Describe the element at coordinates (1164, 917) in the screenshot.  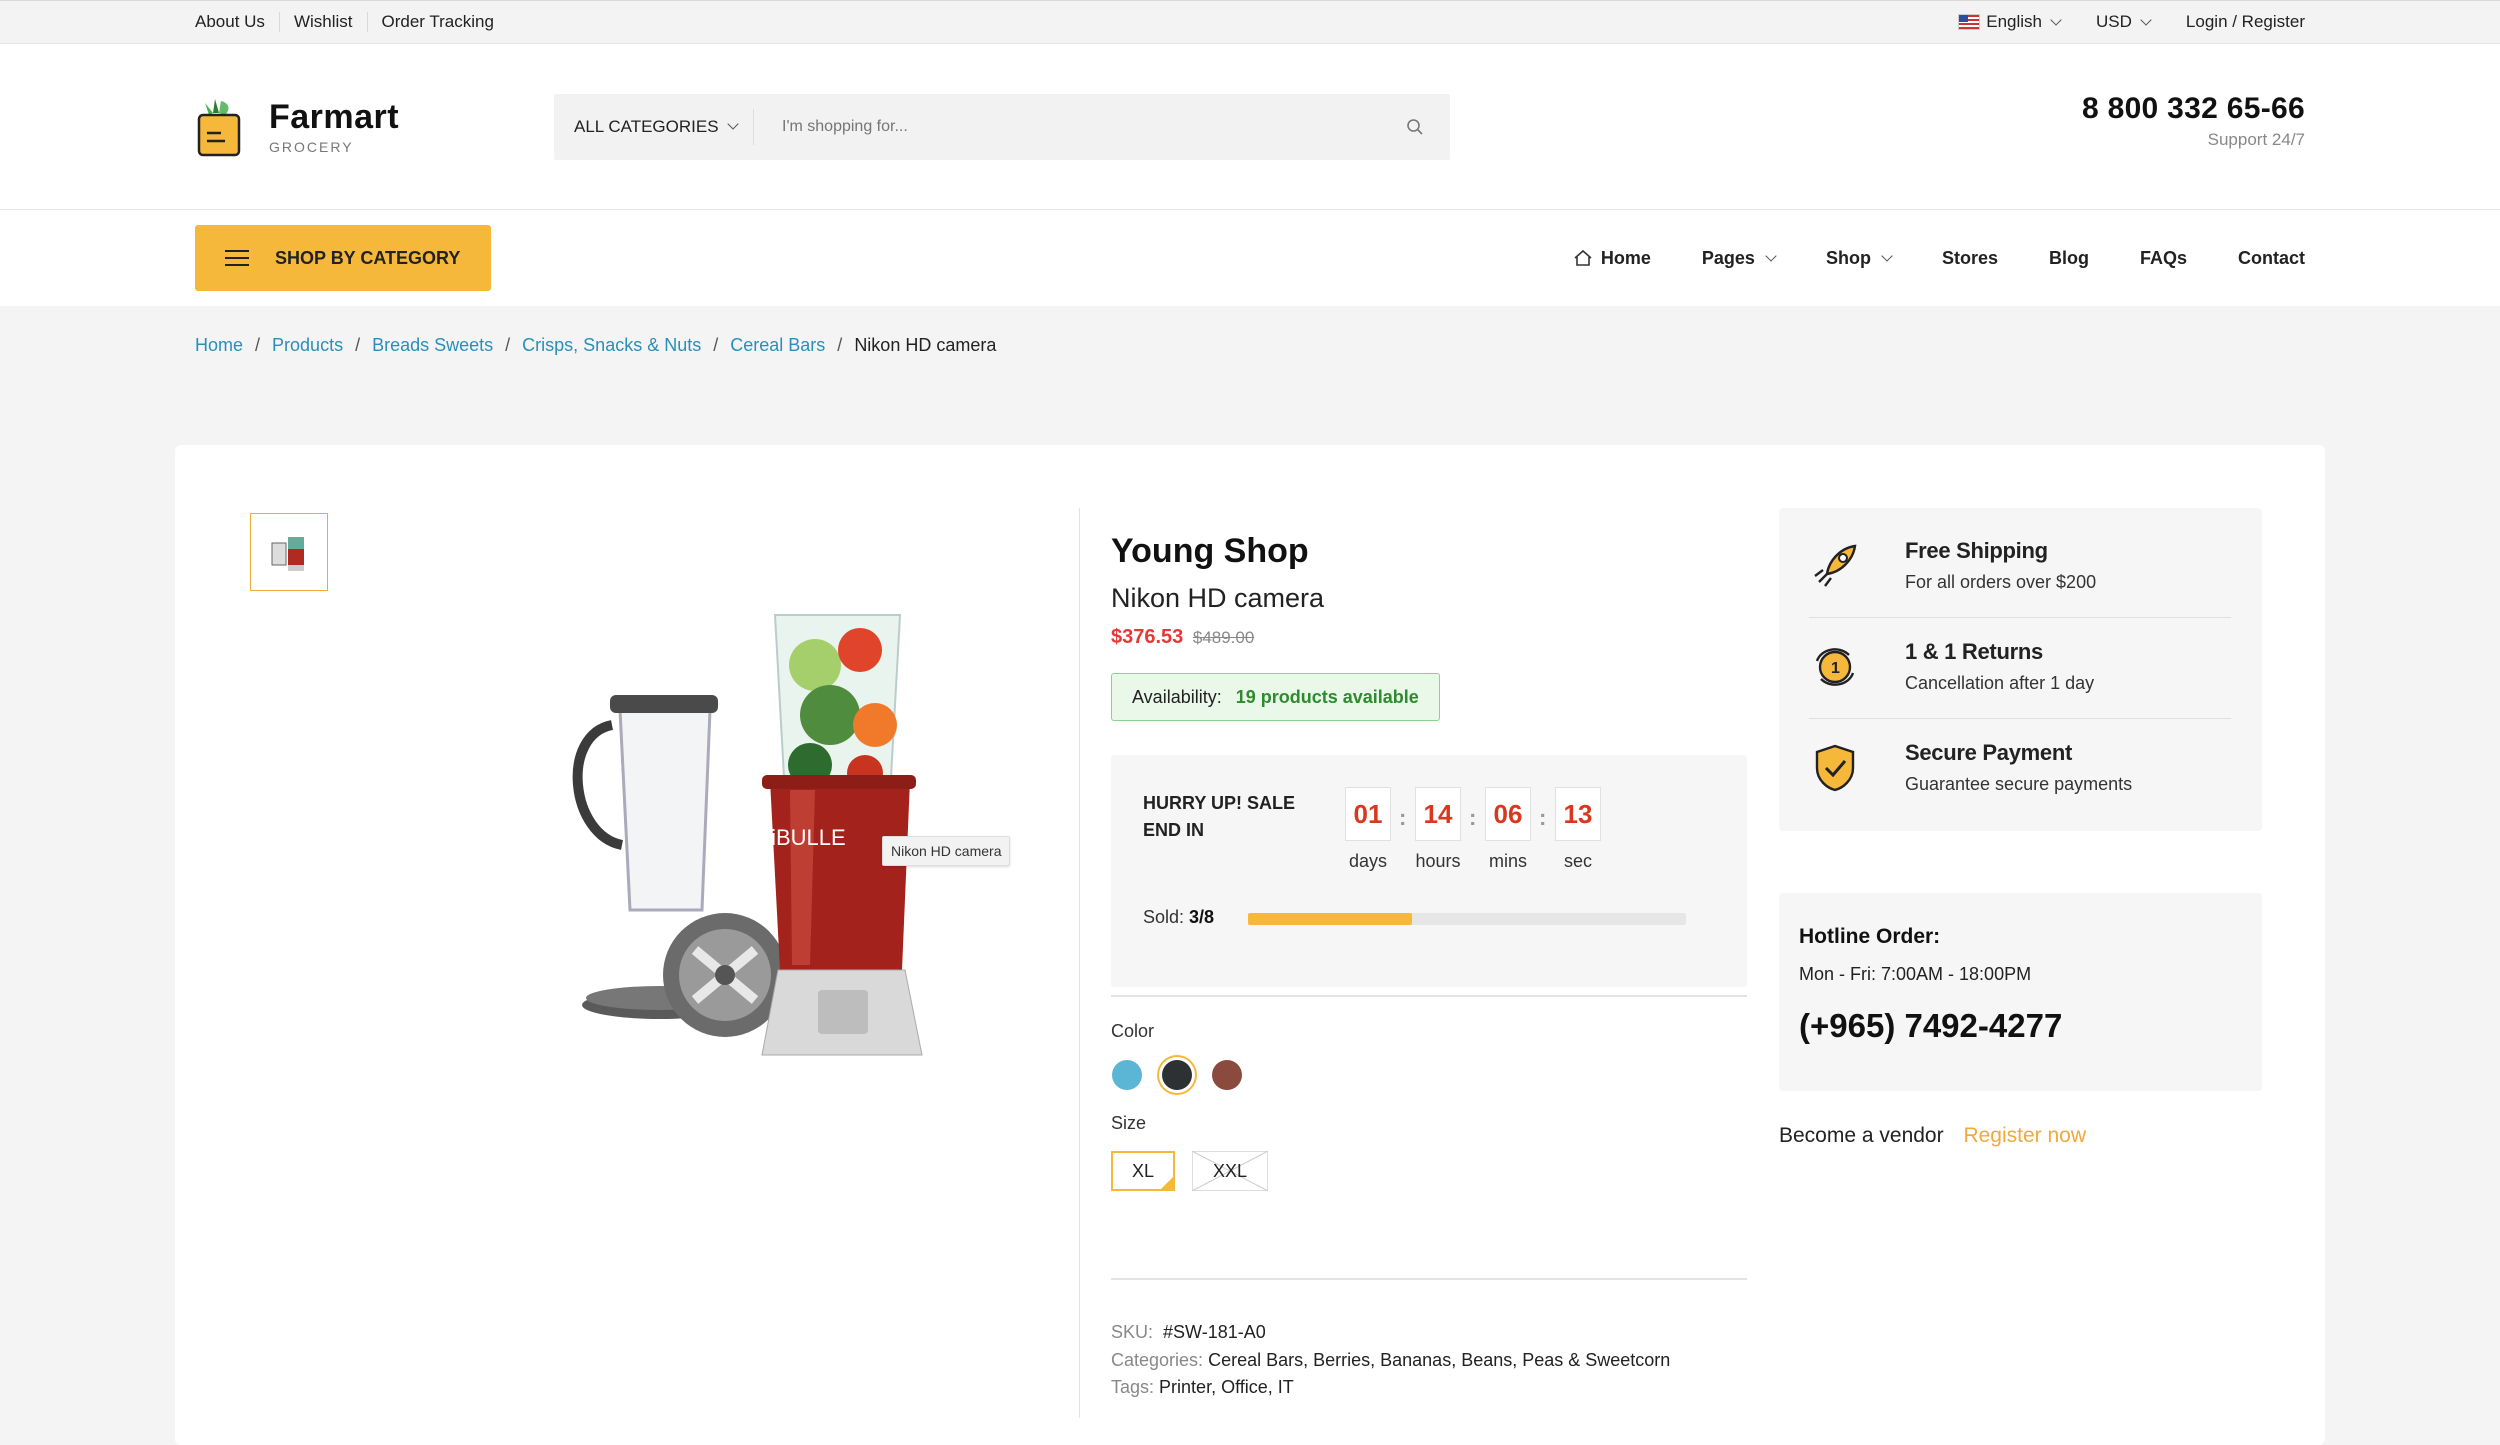
I see `sold-label: Sold:` at that location.